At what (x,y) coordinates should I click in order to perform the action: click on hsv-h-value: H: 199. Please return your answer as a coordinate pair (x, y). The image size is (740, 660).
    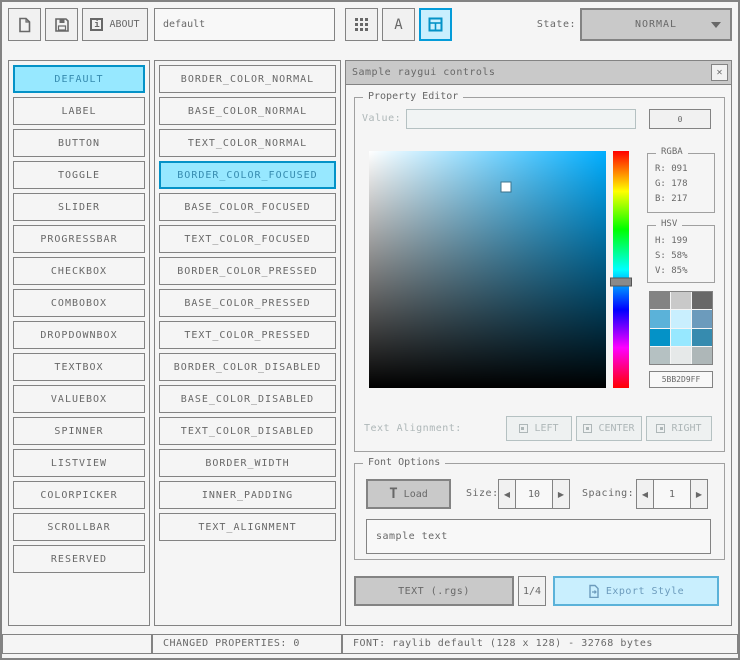
    Looking at the image, I should click on (671, 241).